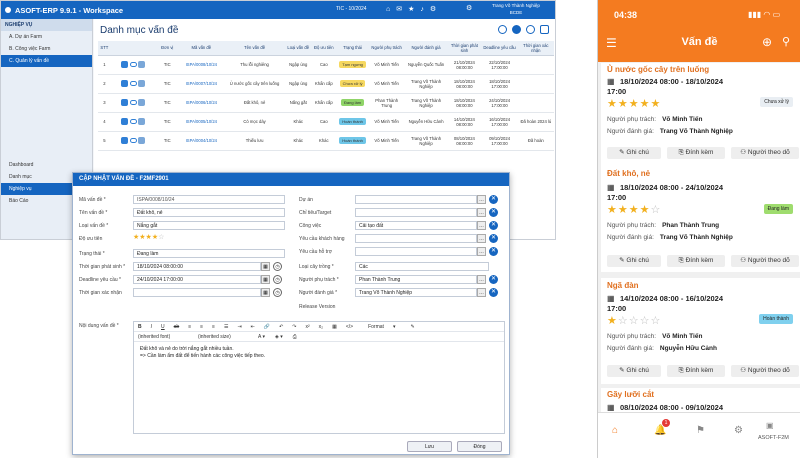 This screenshot has width=800, height=458. What do you see at coordinates (213, 327) in the screenshot?
I see `align-right-icon: ≡` at bounding box center [213, 327].